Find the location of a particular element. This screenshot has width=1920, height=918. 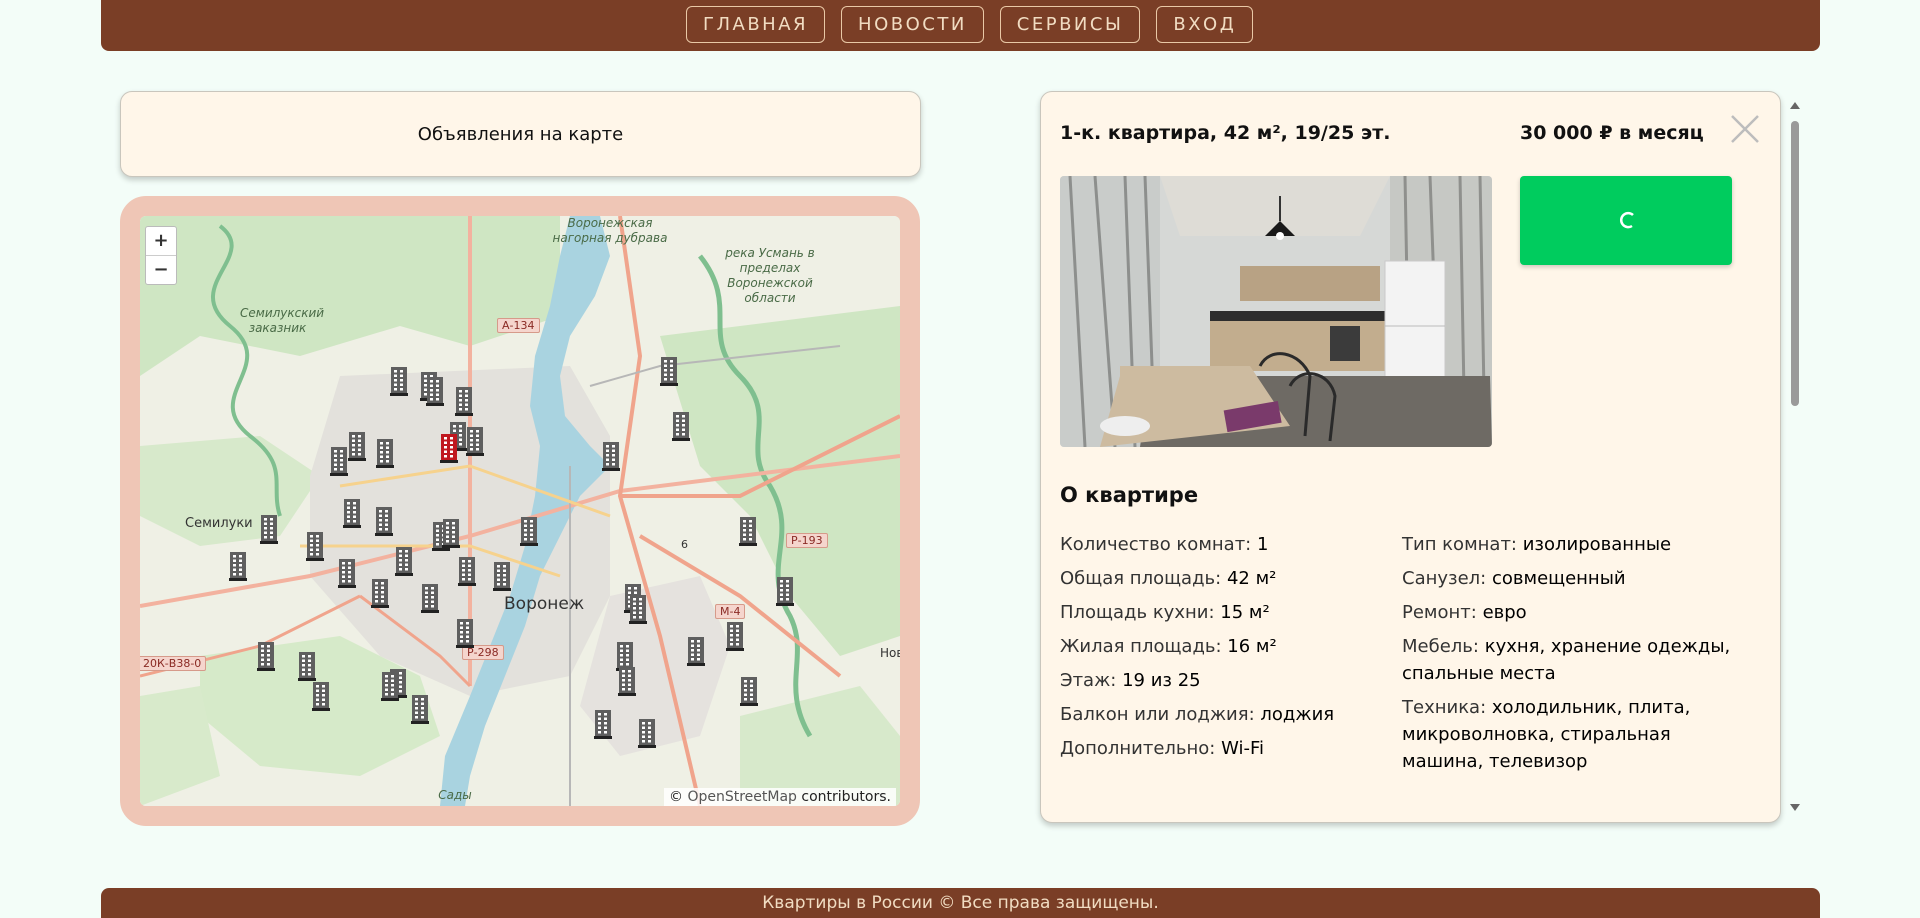

prop-key: Количество комнат: is located at coordinates (1156, 544).